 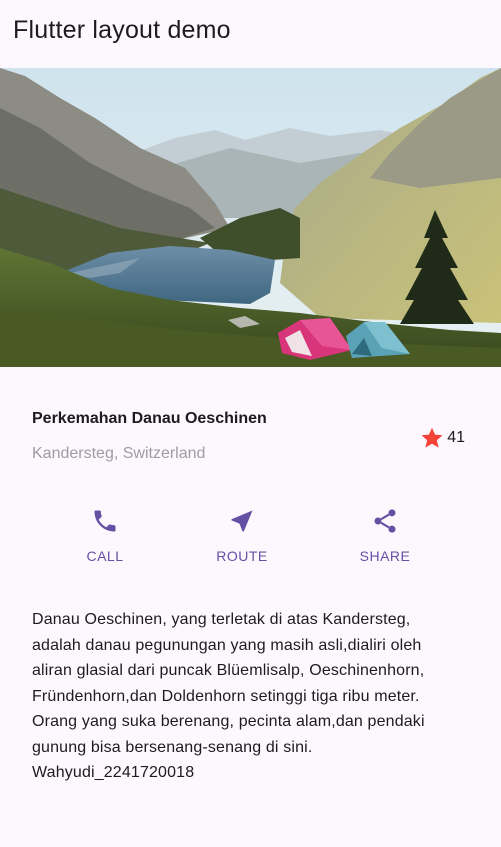 I want to click on phone-icon, so click(x=105, y=521).